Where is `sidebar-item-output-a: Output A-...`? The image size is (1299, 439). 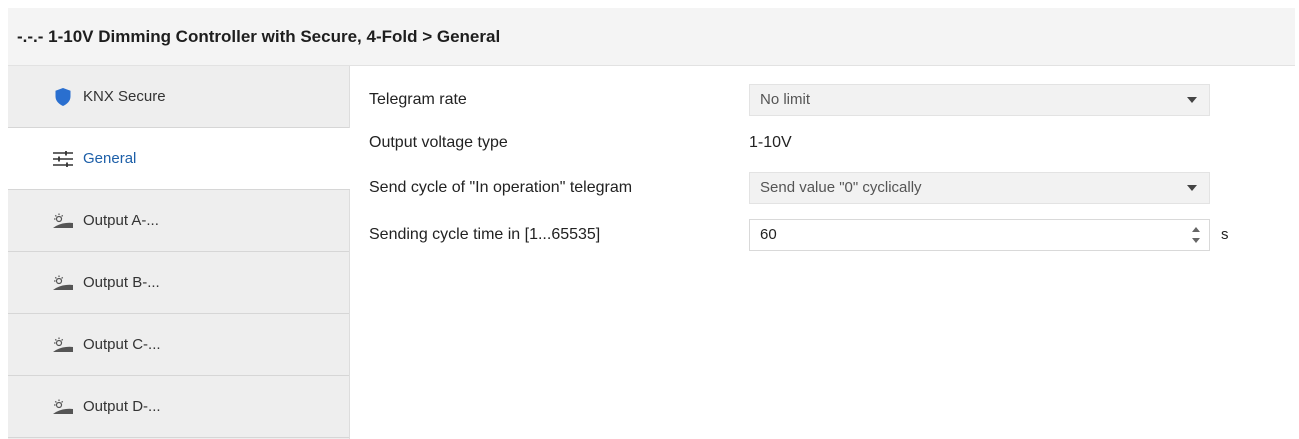
sidebar-item-output-a: Output A-... is located at coordinates (178, 221).